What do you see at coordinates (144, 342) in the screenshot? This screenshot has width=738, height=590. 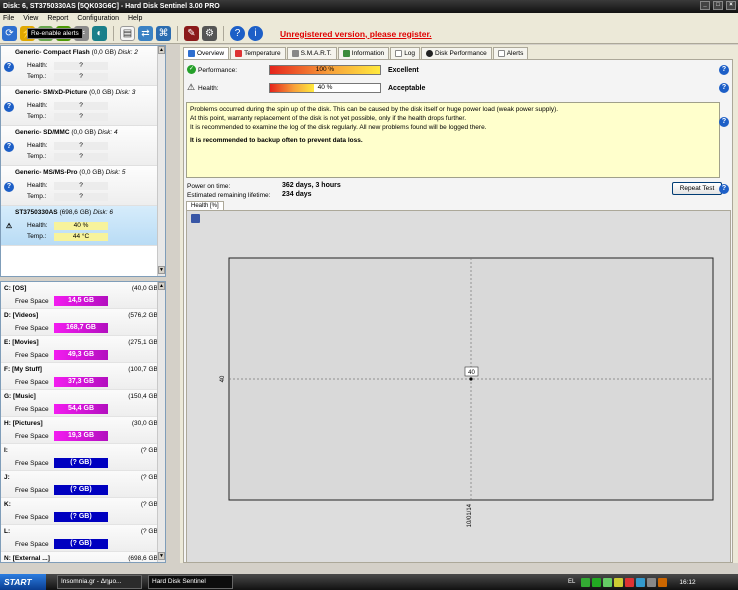 I see `volume-size: (275,1 GB)` at bounding box center [144, 342].